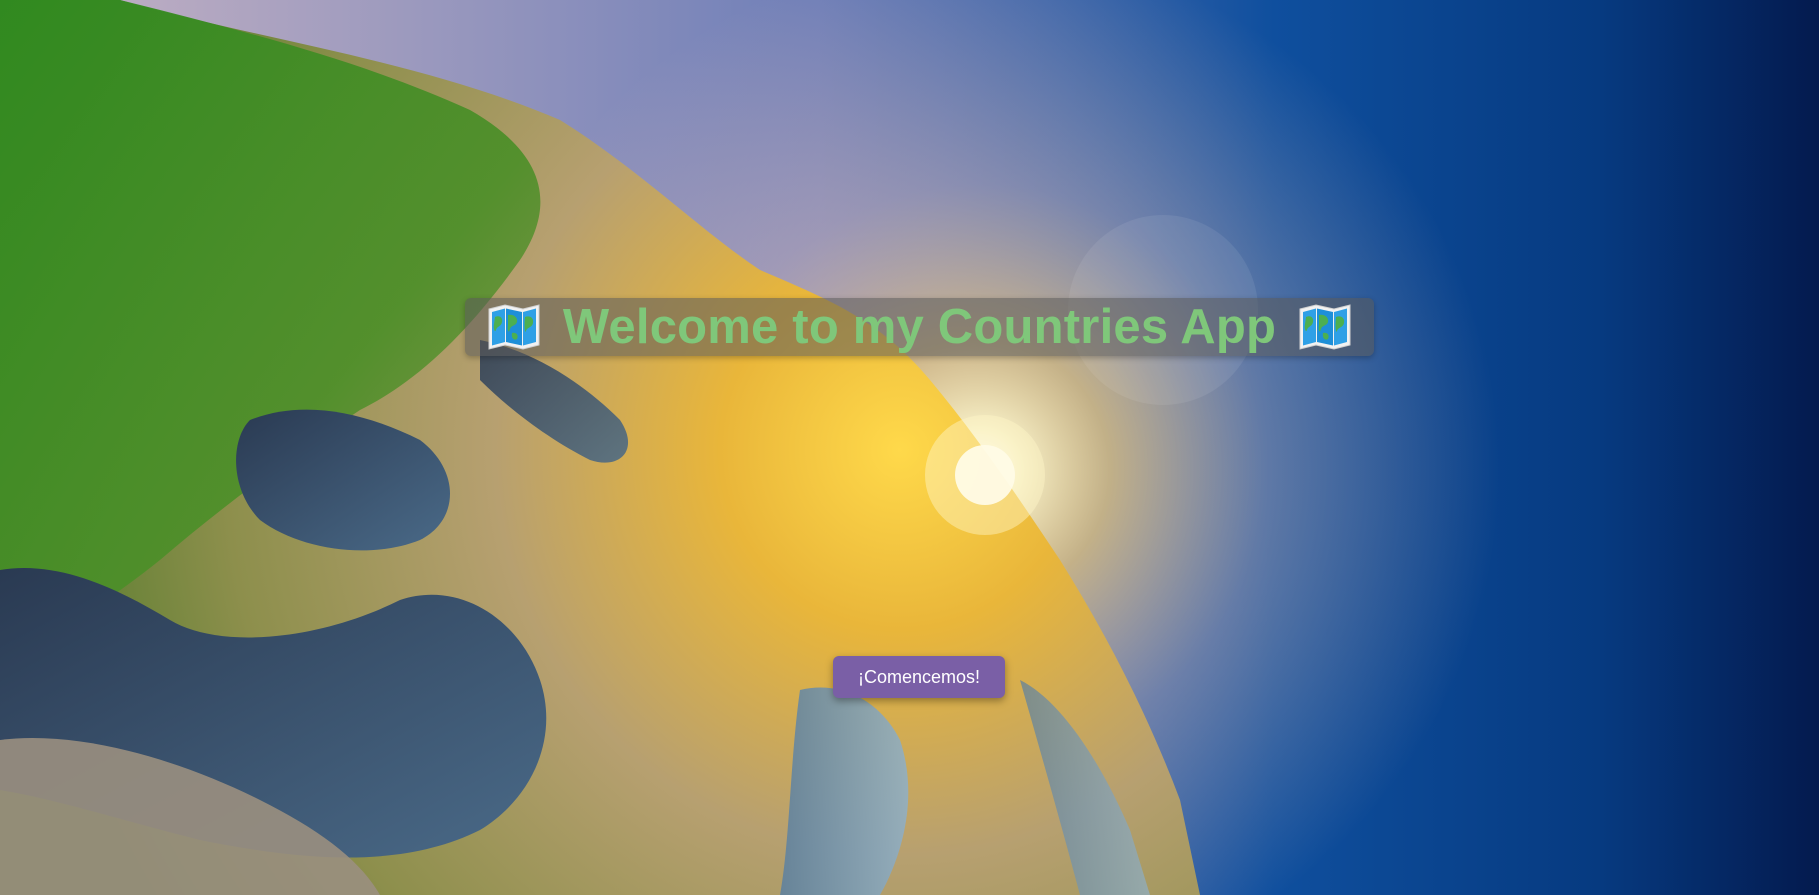 The height and width of the screenshot is (895, 1819). I want to click on title-banner: Welcome to my Countries App, so click(919, 327).